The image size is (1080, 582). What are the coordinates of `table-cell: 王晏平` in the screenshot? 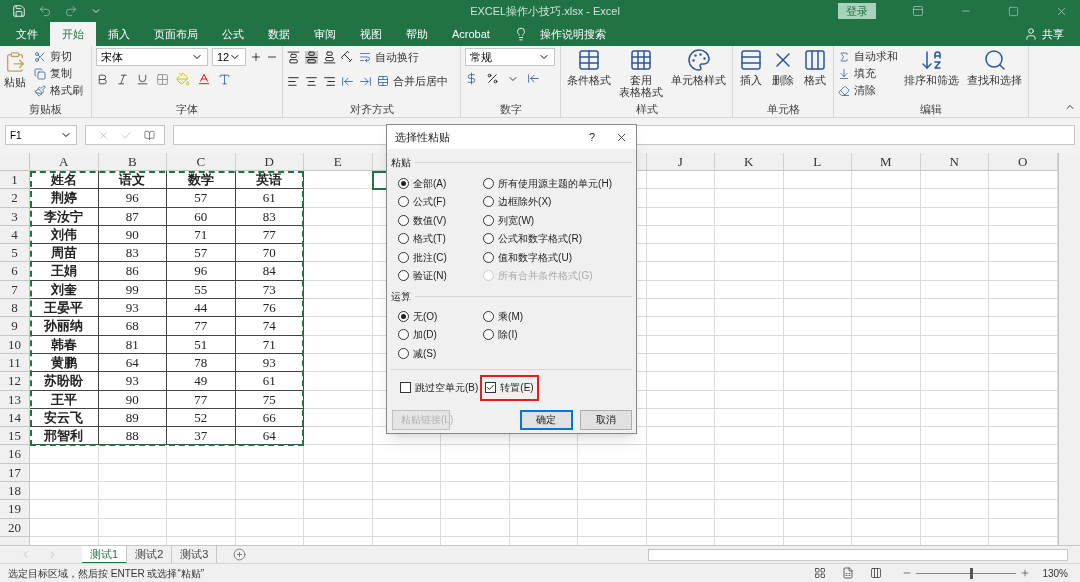 It's located at (64, 308).